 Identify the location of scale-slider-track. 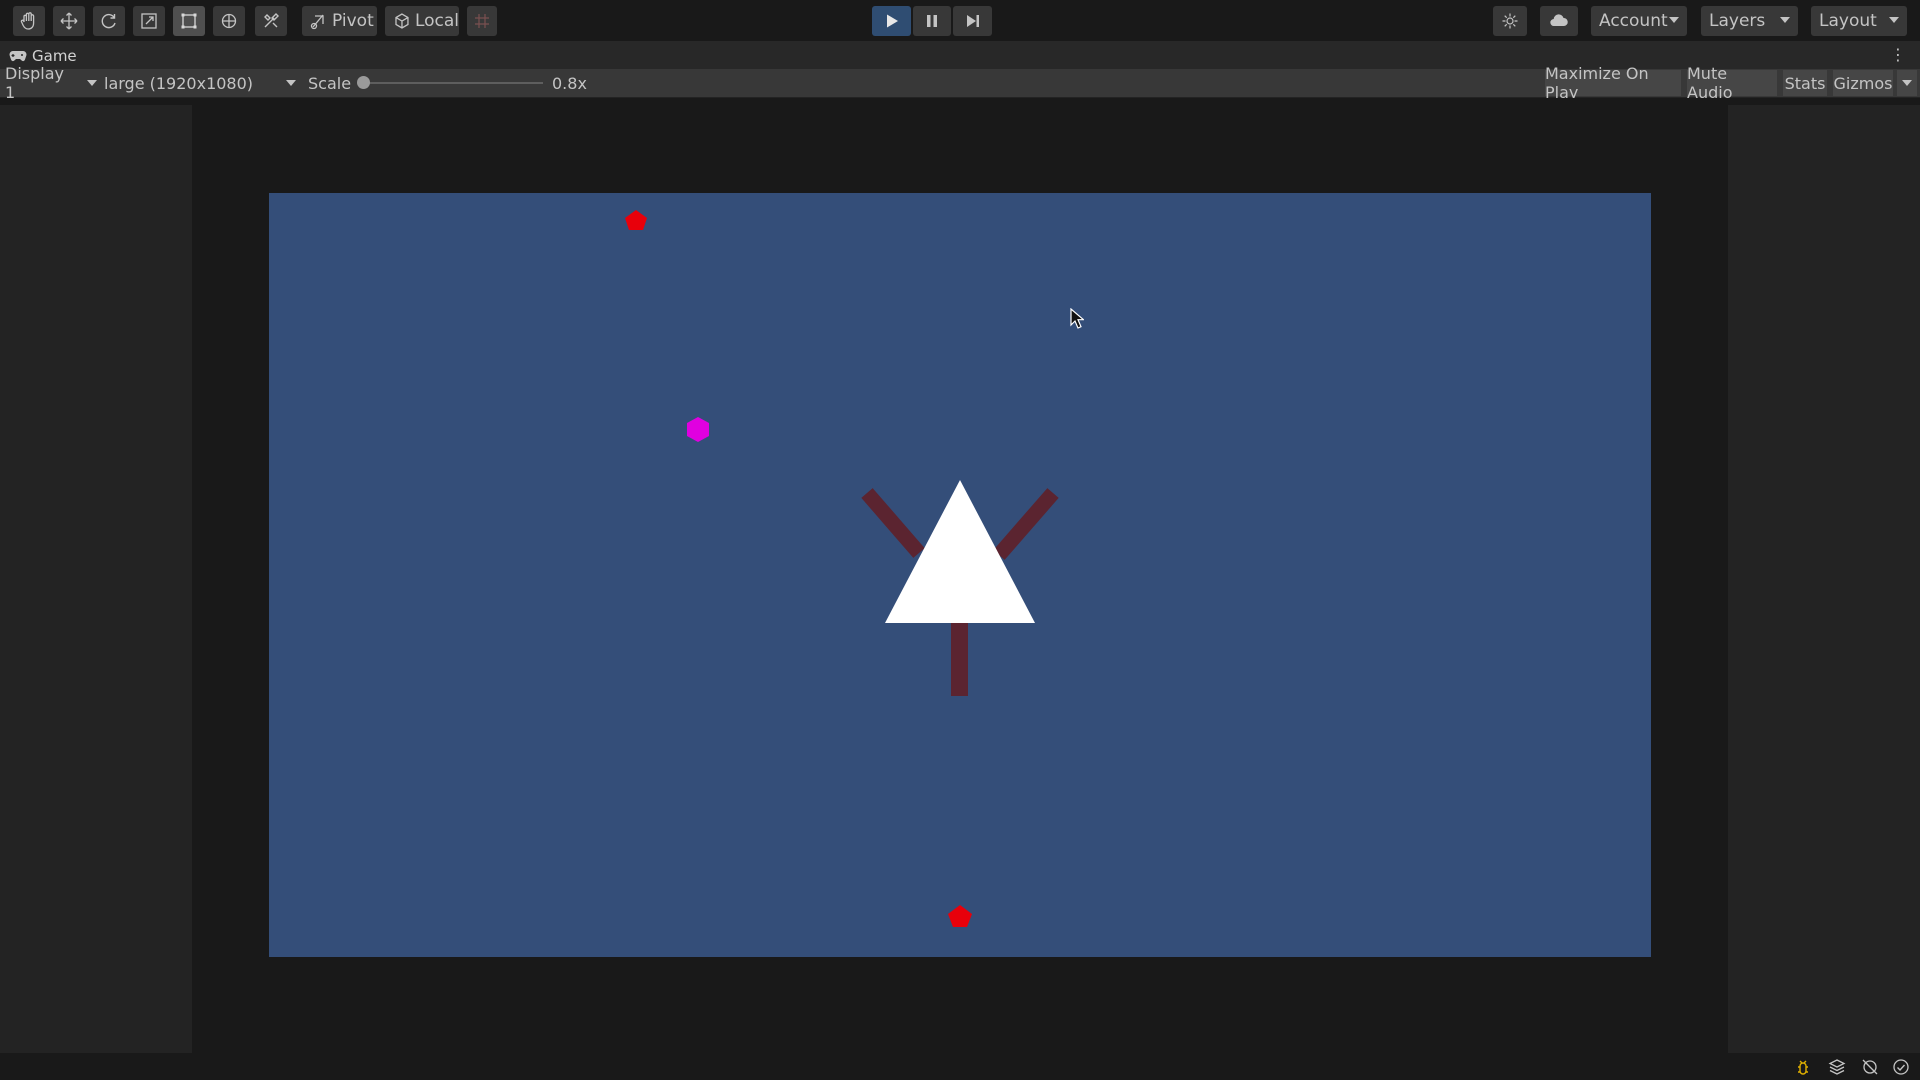
(451, 83).